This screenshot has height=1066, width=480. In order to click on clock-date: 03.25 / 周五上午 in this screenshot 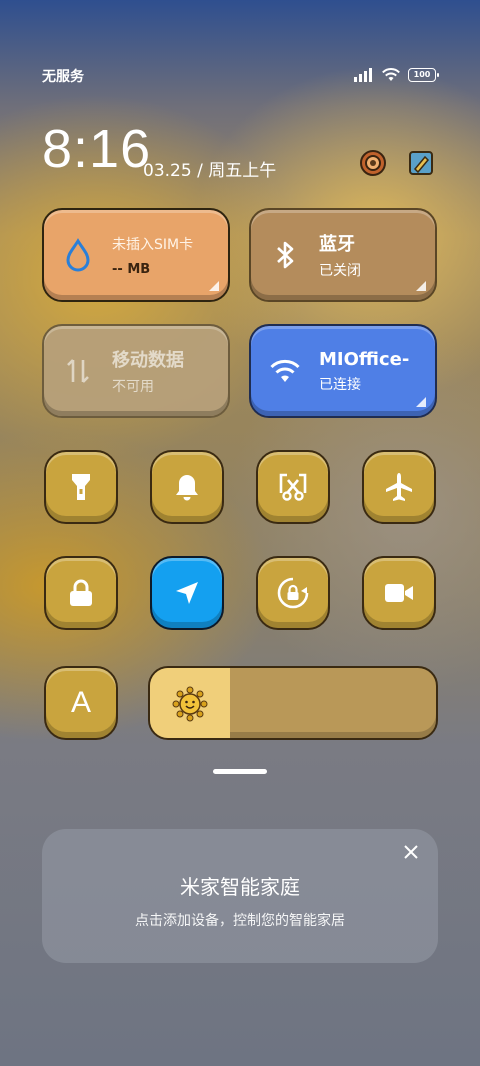, I will do `click(209, 168)`.